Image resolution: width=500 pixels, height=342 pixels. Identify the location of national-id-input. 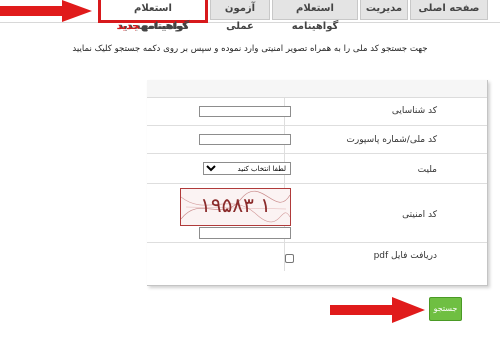
(245, 139).